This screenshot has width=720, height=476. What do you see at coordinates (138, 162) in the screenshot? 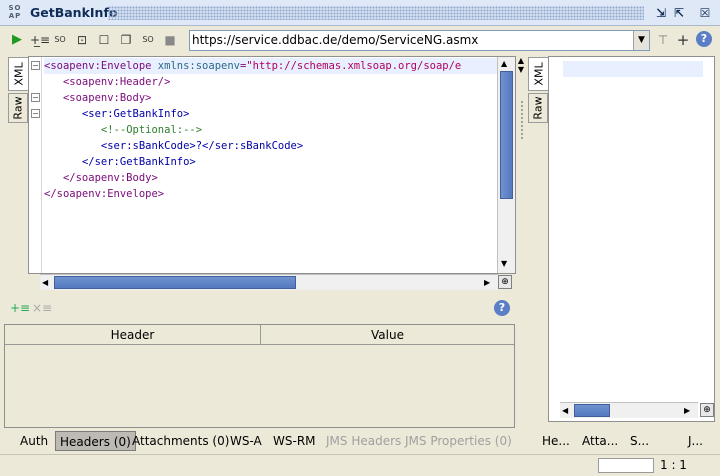
I see `code-line: </ser:GetBankInfo>` at bounding box center [138, 162].